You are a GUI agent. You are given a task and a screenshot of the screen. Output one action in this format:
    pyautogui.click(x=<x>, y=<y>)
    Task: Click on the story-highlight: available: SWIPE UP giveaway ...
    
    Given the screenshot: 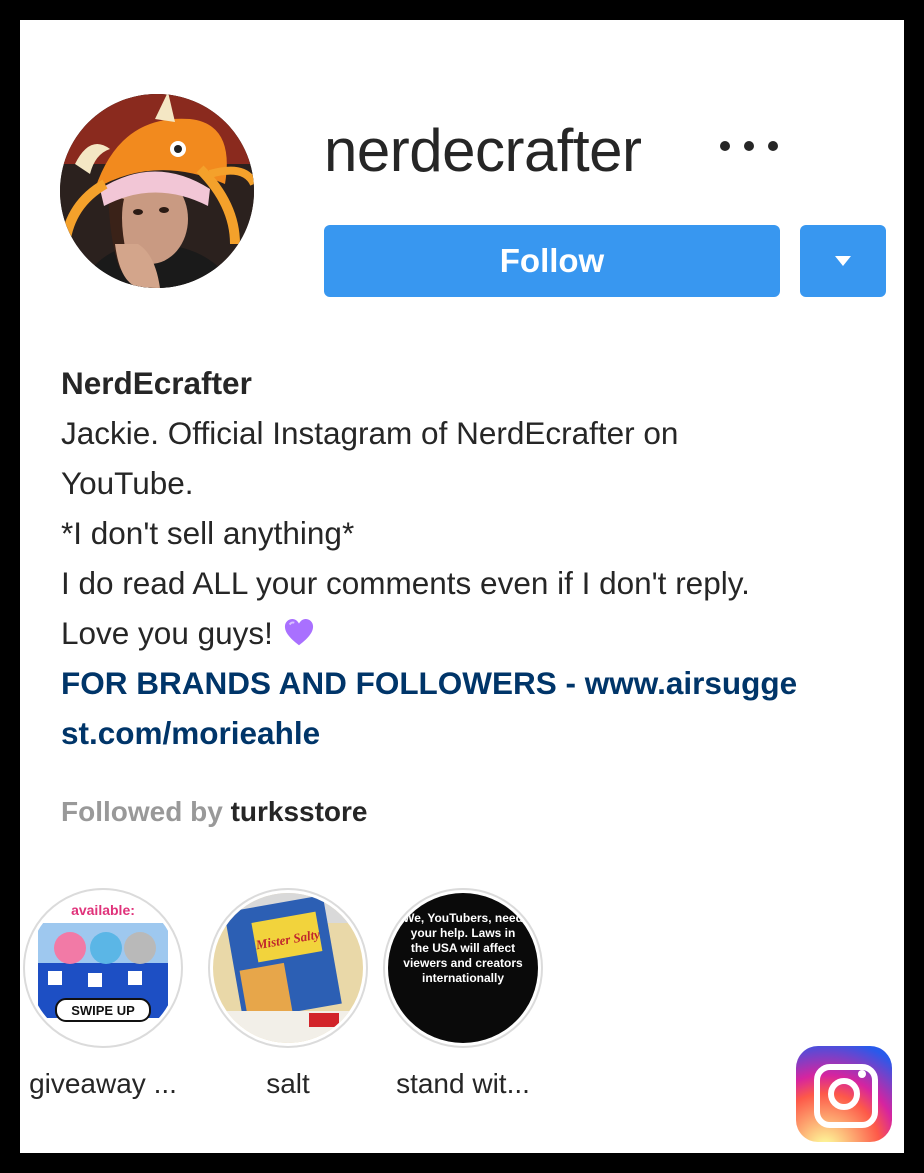 What is the action you would take?
    pyautogui.click(x=103, y=994)
    